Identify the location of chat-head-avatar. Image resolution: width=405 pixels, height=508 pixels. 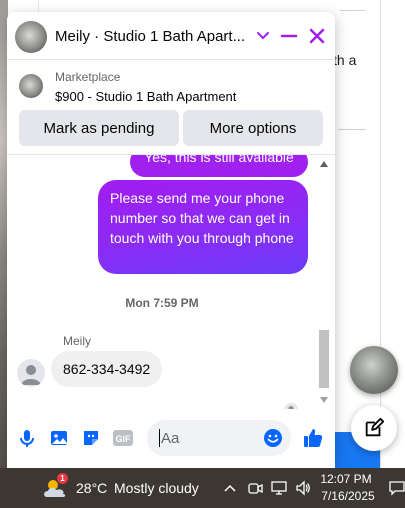
(374, 370).